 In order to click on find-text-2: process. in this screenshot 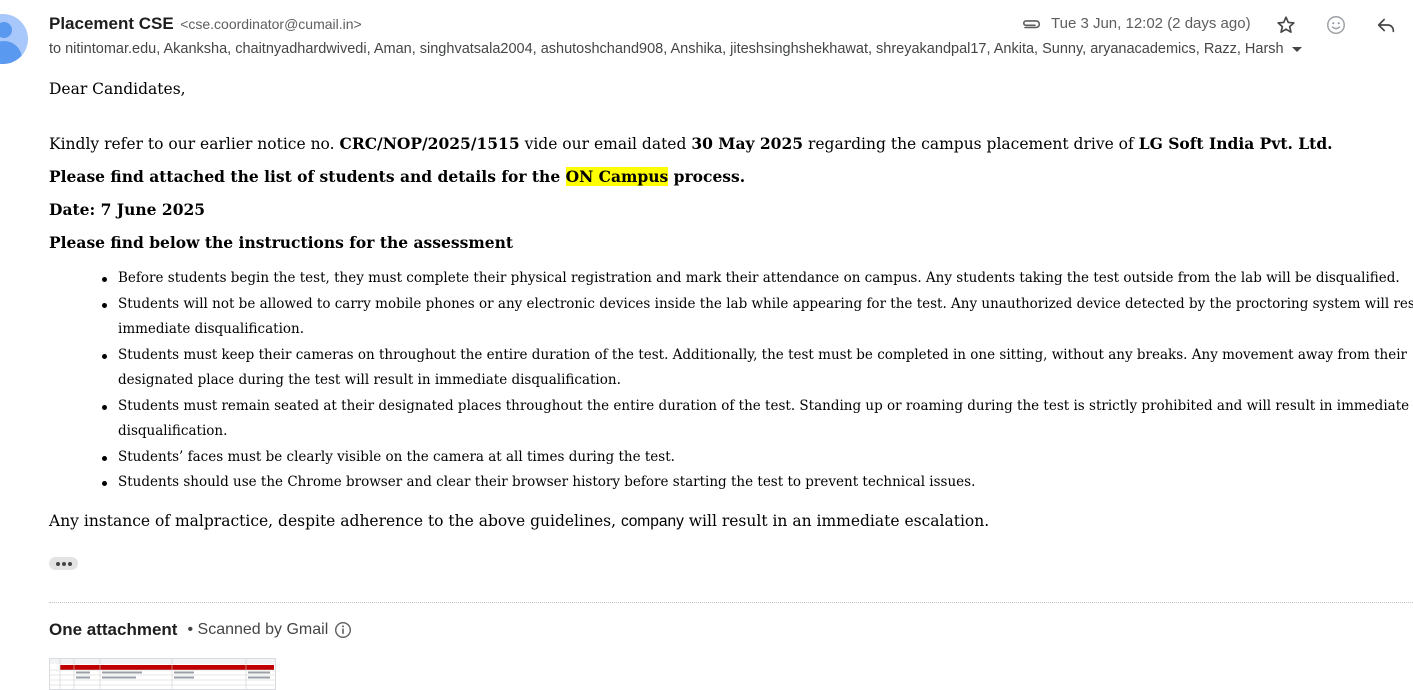, I will do `click(707, 176)`.